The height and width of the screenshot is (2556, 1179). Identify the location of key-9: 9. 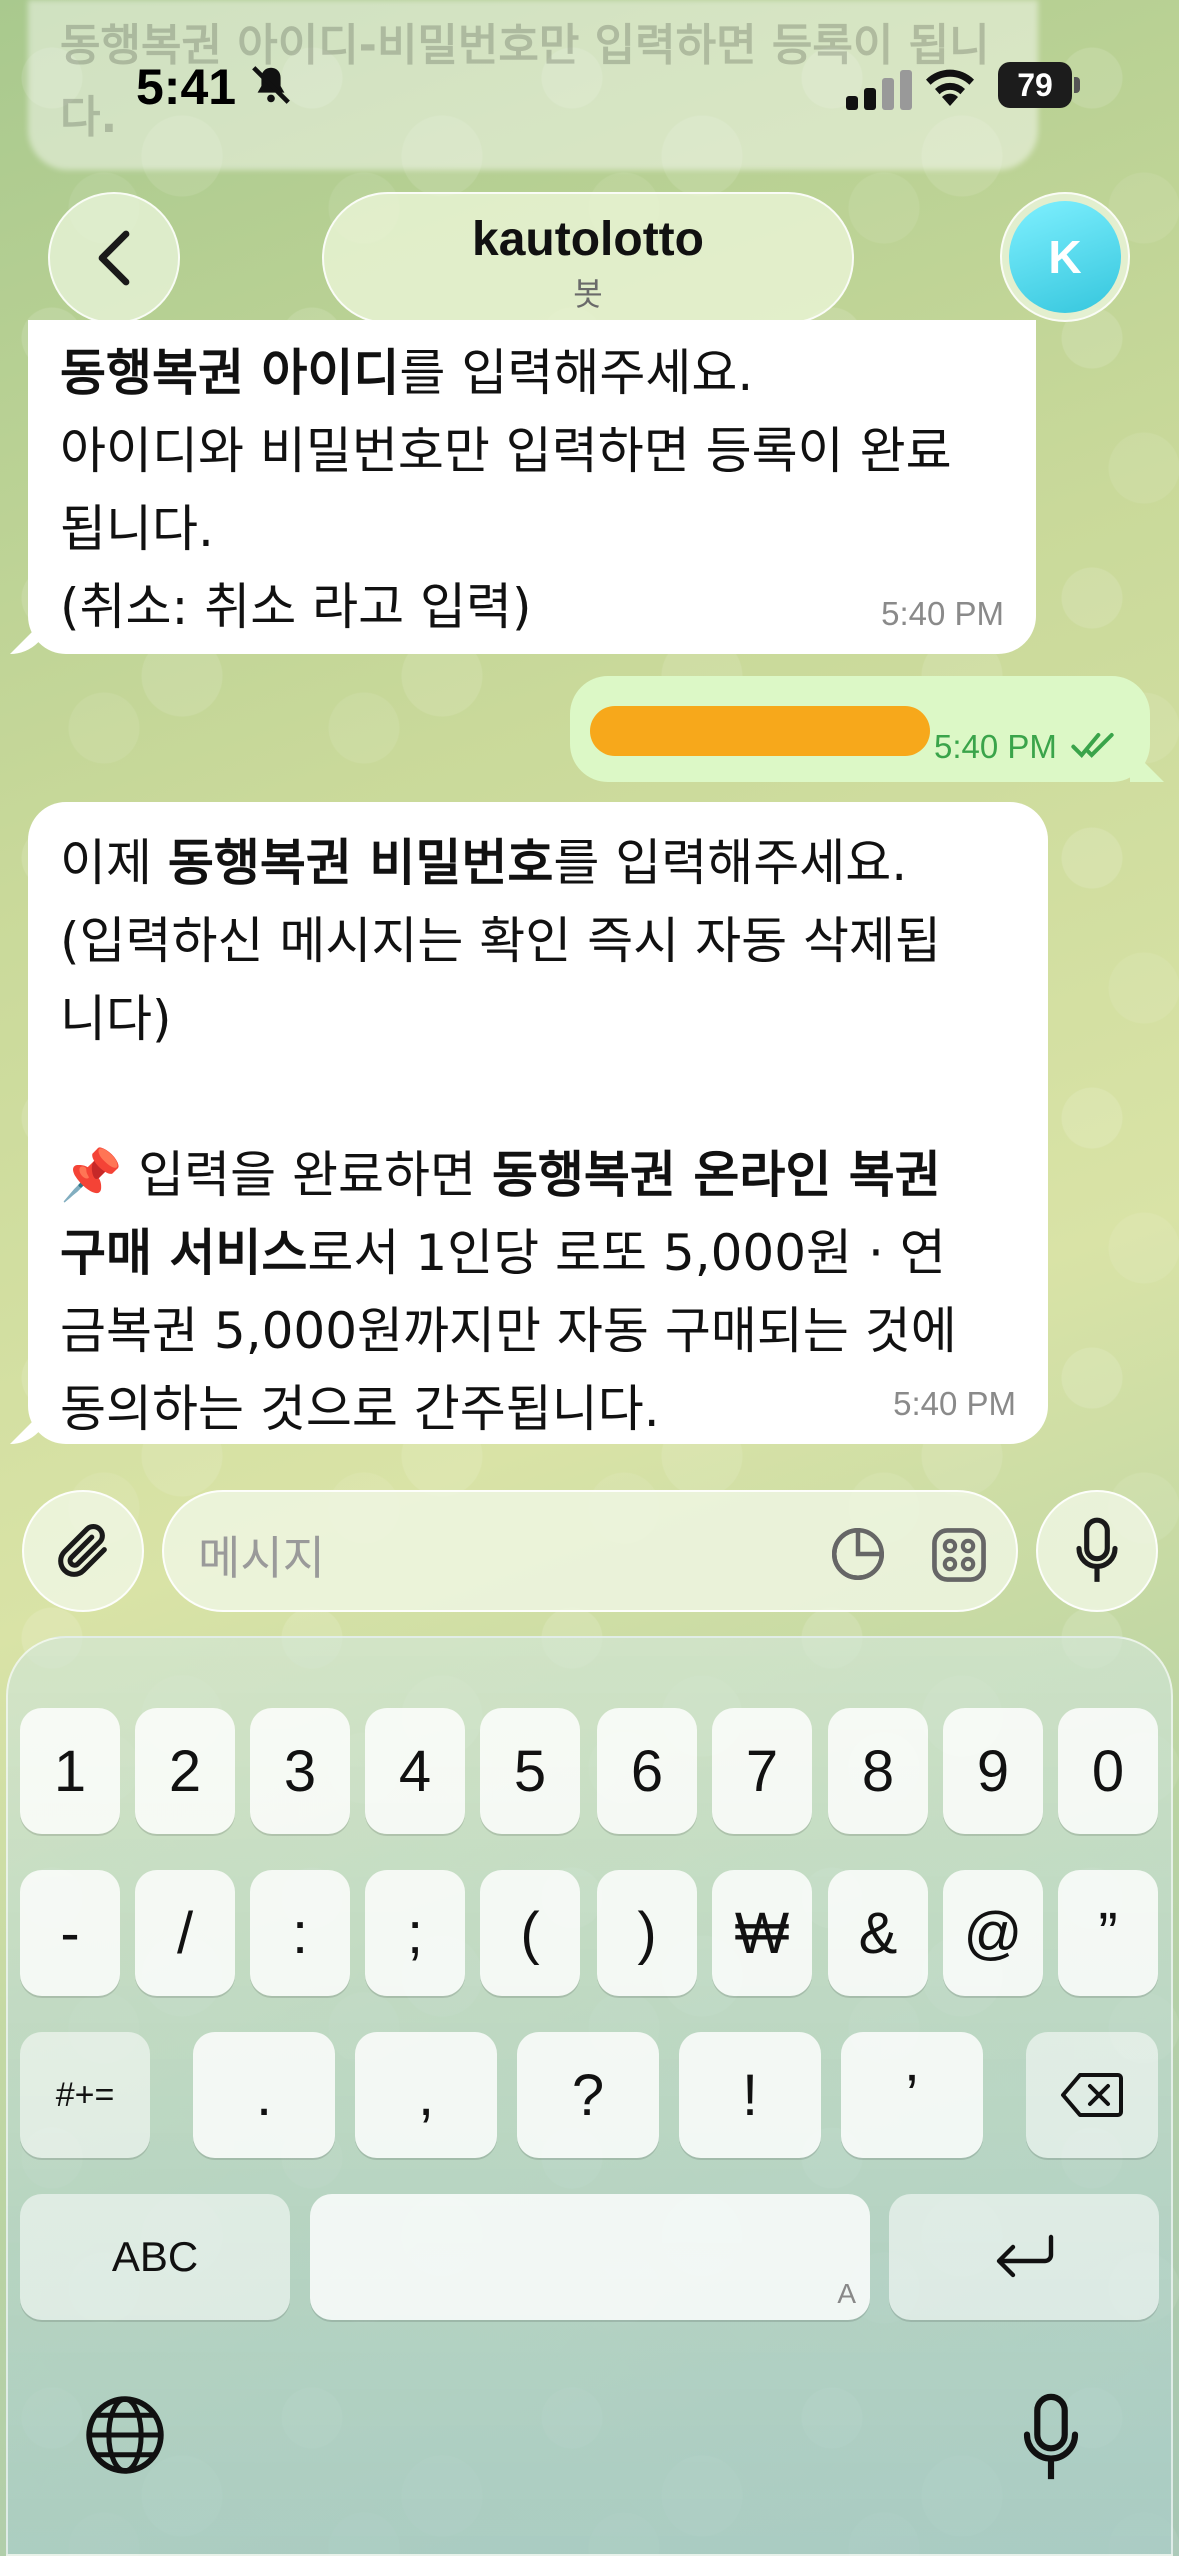
(993, 1771).